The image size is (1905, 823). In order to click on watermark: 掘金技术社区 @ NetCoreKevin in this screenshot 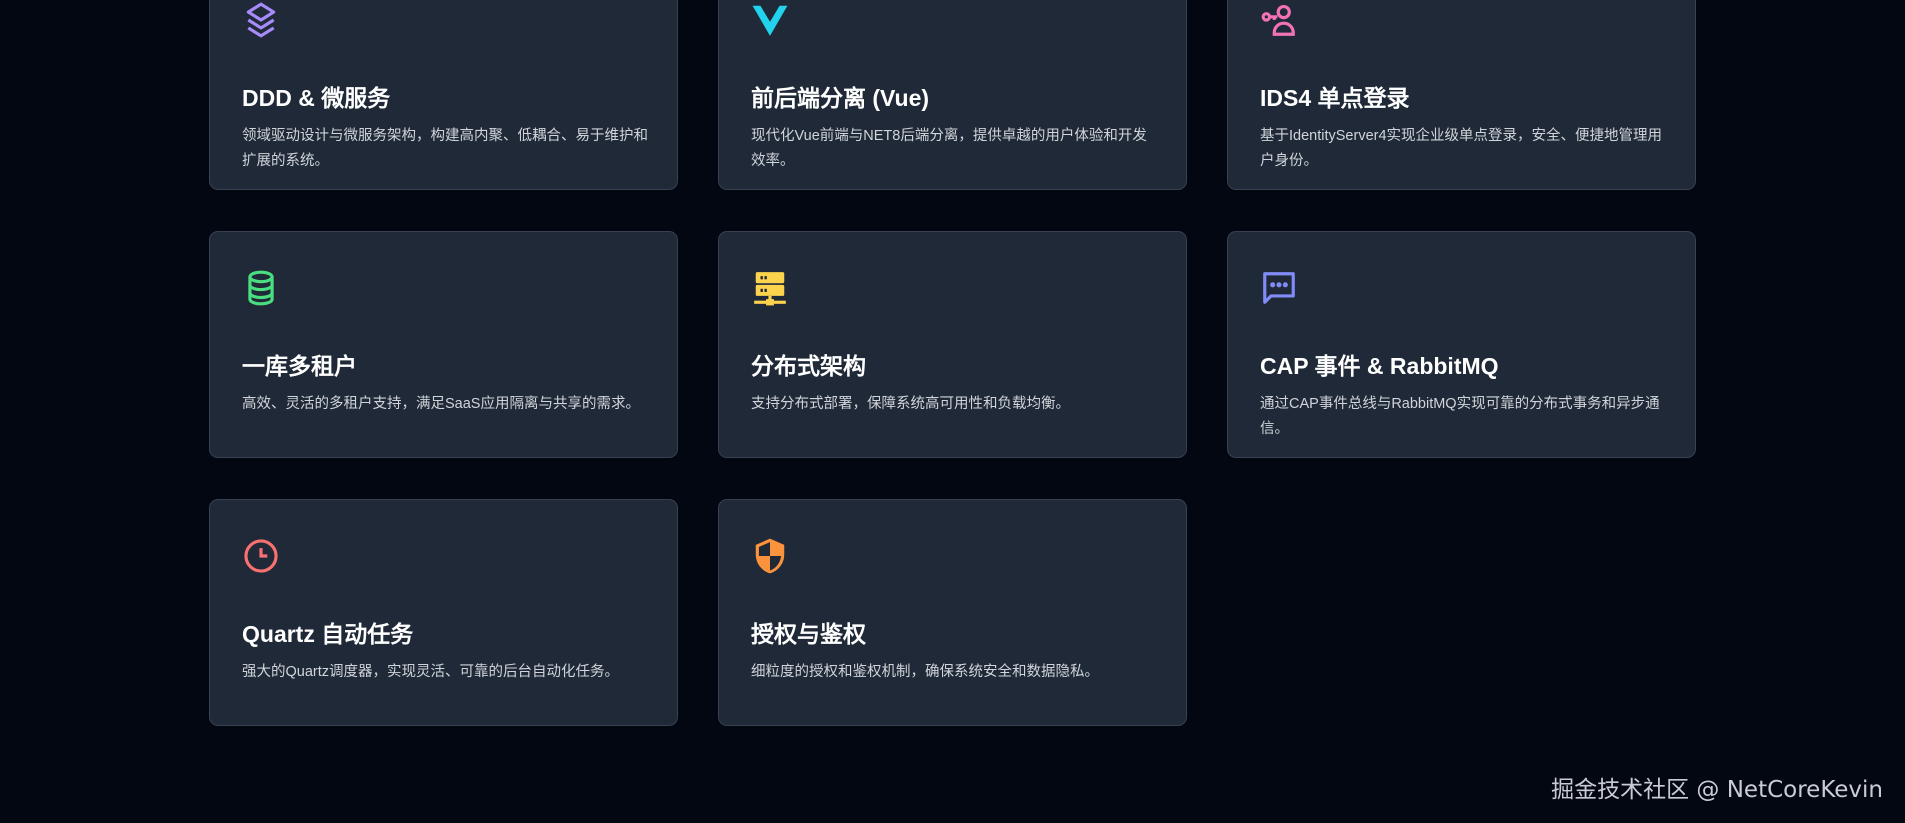, I will do `click(1717, 790)`.